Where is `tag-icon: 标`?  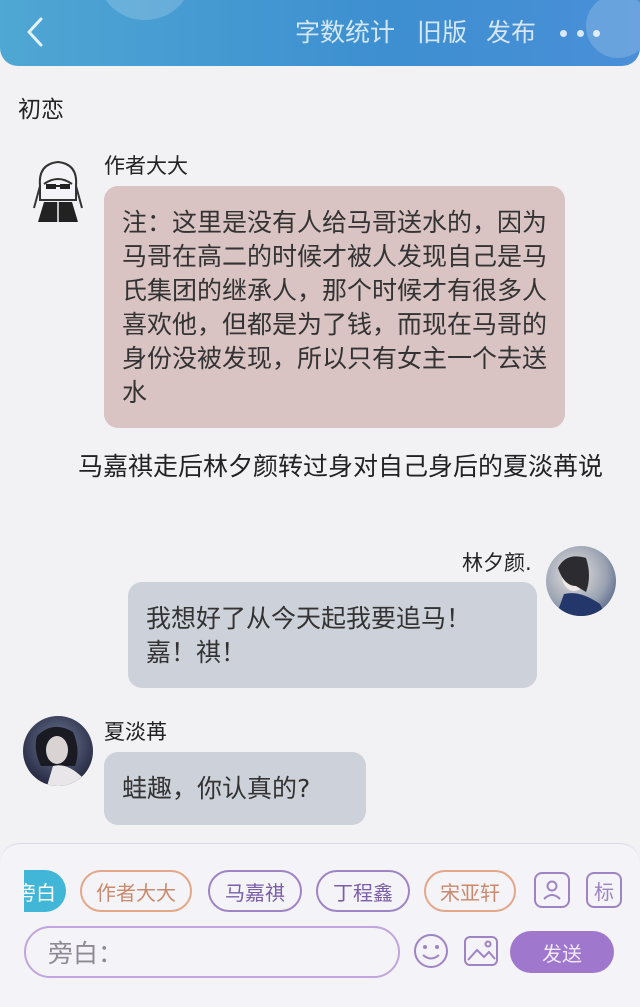
tag-icon: 标 is located at coordinates (604, 891).